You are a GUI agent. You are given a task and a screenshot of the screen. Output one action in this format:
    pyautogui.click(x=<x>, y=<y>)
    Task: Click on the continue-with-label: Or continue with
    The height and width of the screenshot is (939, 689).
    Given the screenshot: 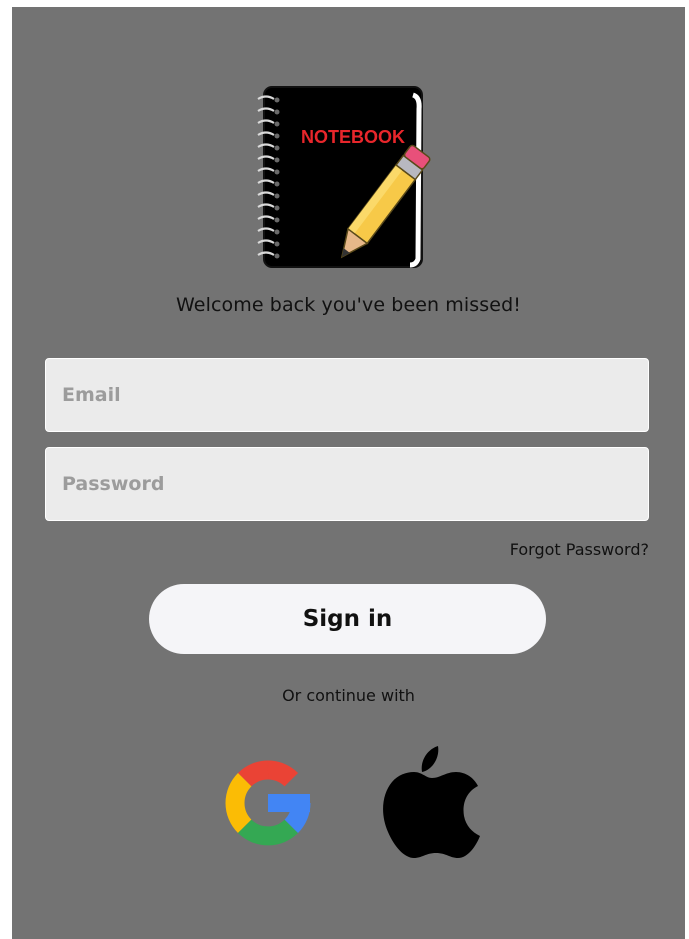 What is the action you would take?
    pyautogui.click(x=348, y=695)
    